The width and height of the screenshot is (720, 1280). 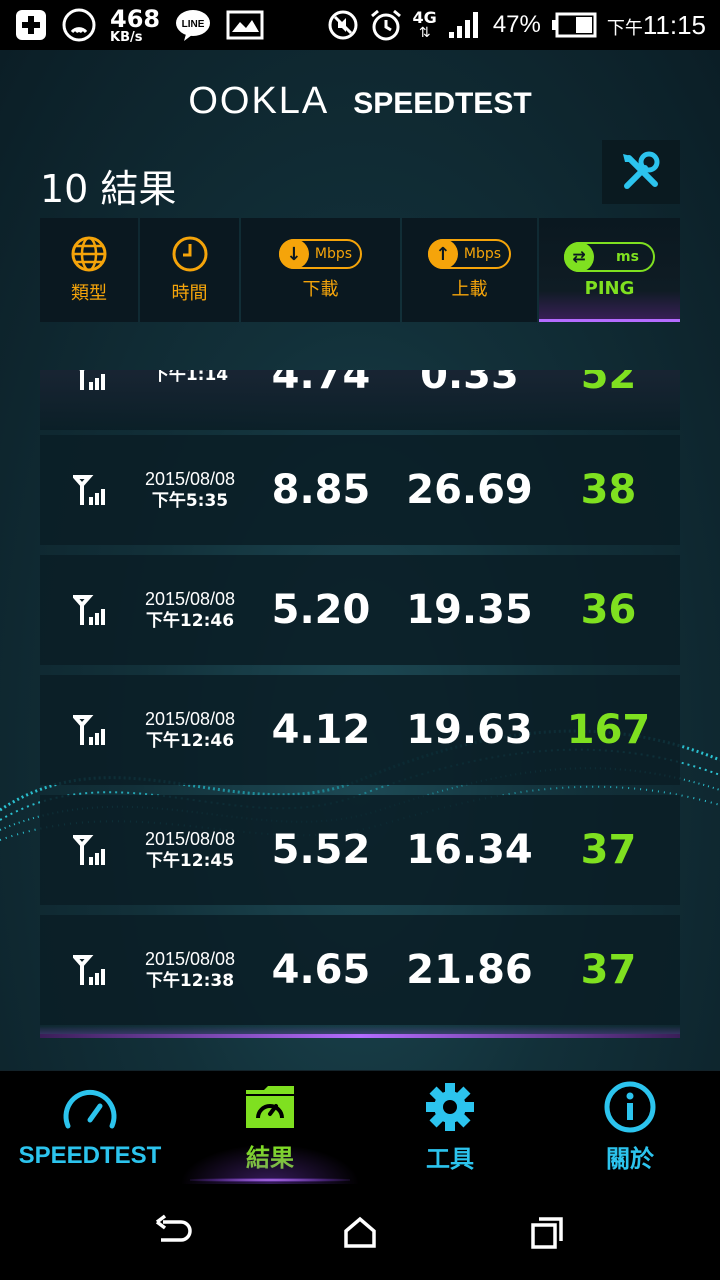 I want to click on recent-apps-icon, so click(x=546, y=1233).